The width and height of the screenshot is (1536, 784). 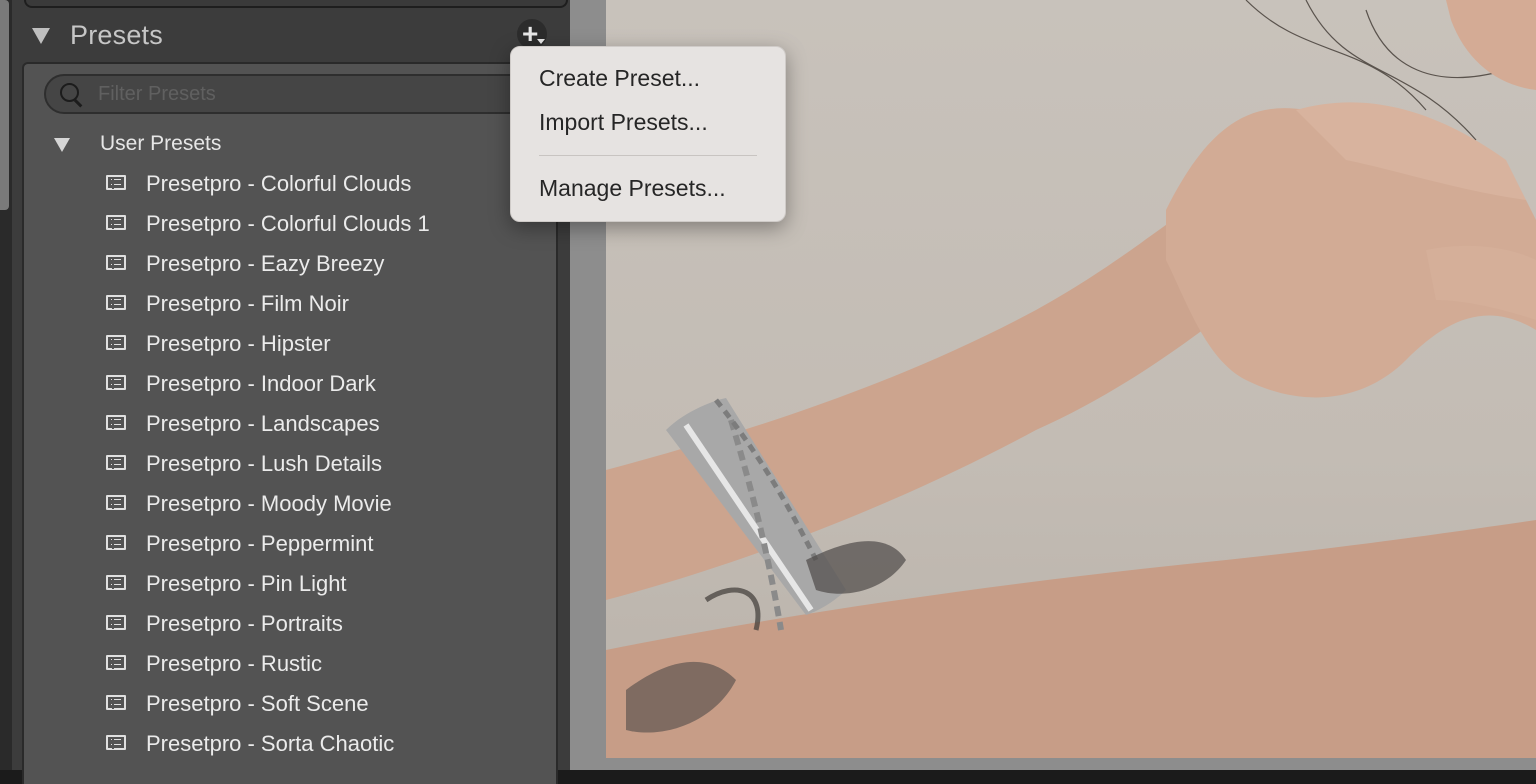 I want to click on preset-item: Presetpro - Colorful Clouds, so click(x=274, y=186).